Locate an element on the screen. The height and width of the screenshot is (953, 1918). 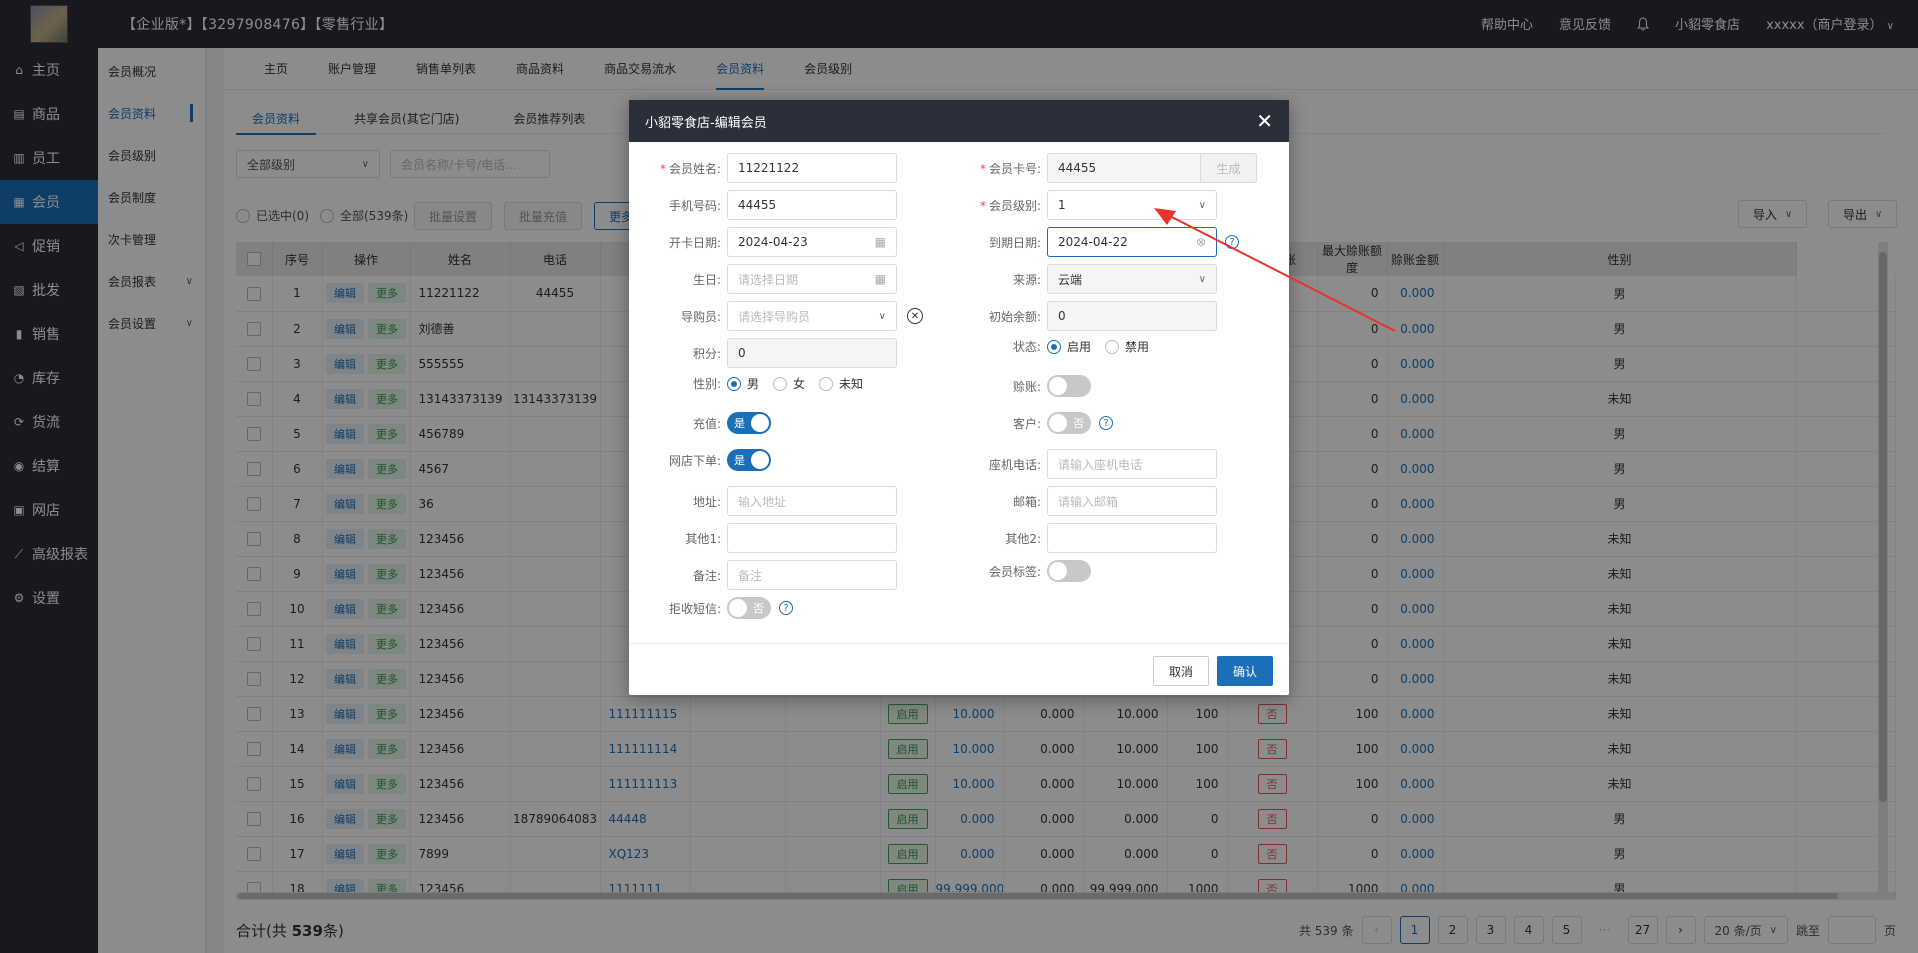
birthday-picker: 请选择日期 ▦ is located at coordinates (812, 279).